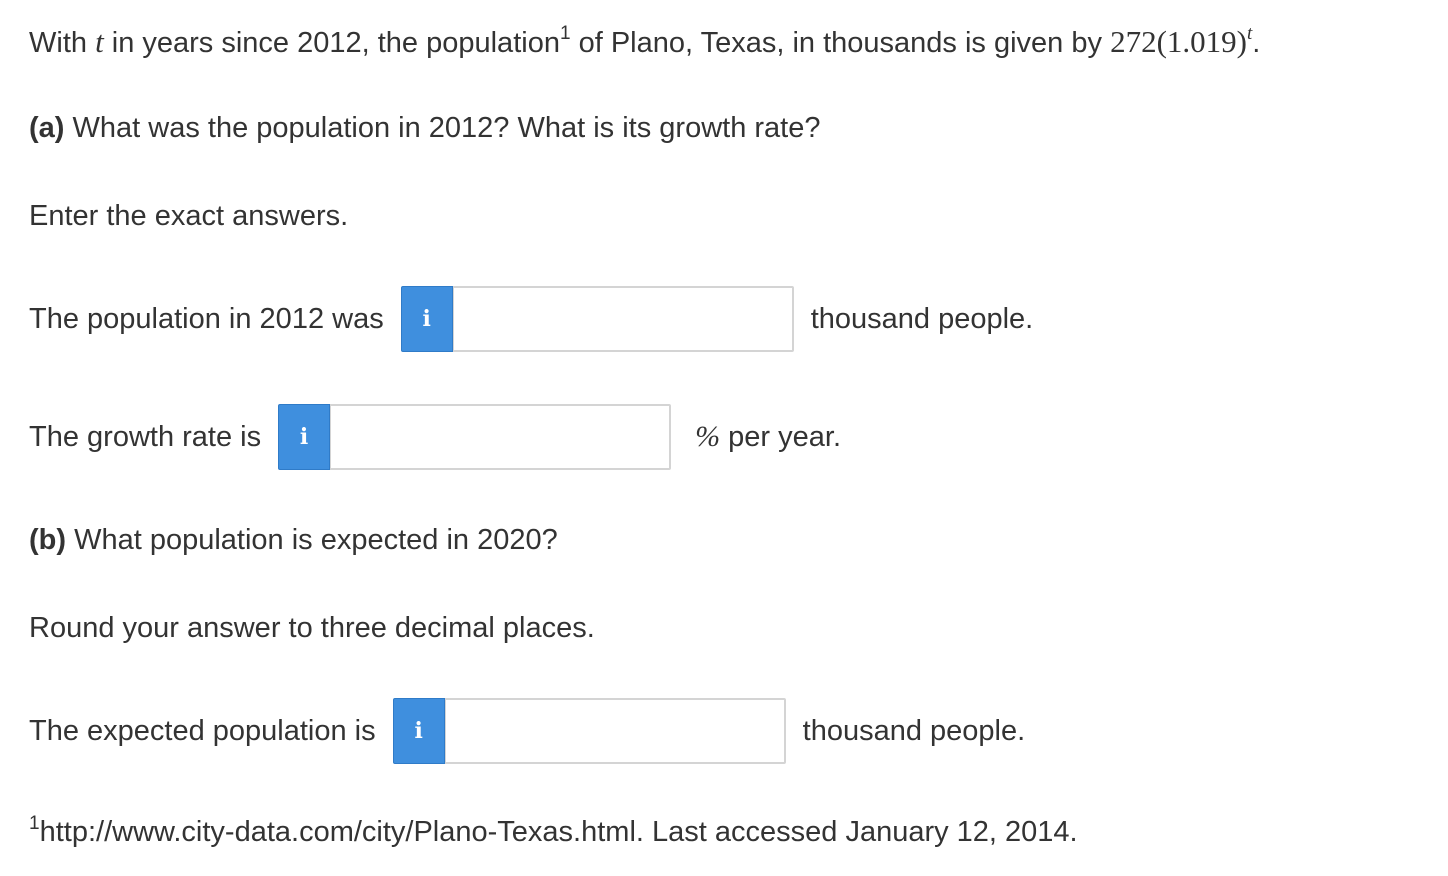 The image size is (1448, 876). I want to click on growth-rate-unit: % per year., so click(768, 437).